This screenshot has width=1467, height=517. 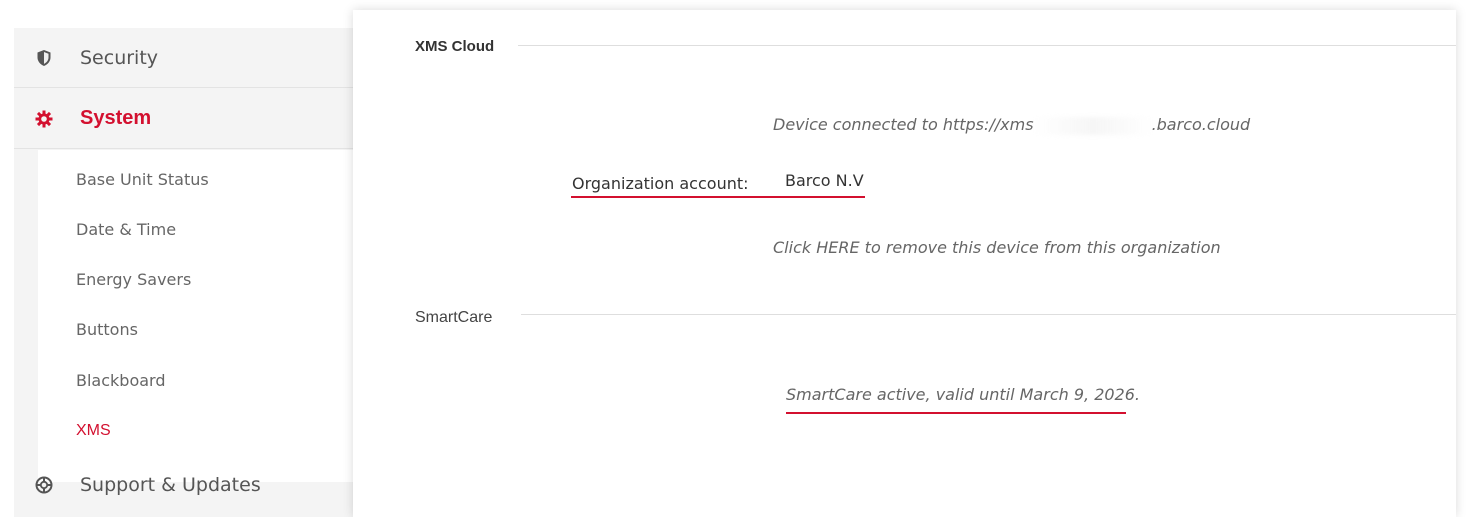 I want to click on sidebar-item-system: System, so click(x=183, y=119).